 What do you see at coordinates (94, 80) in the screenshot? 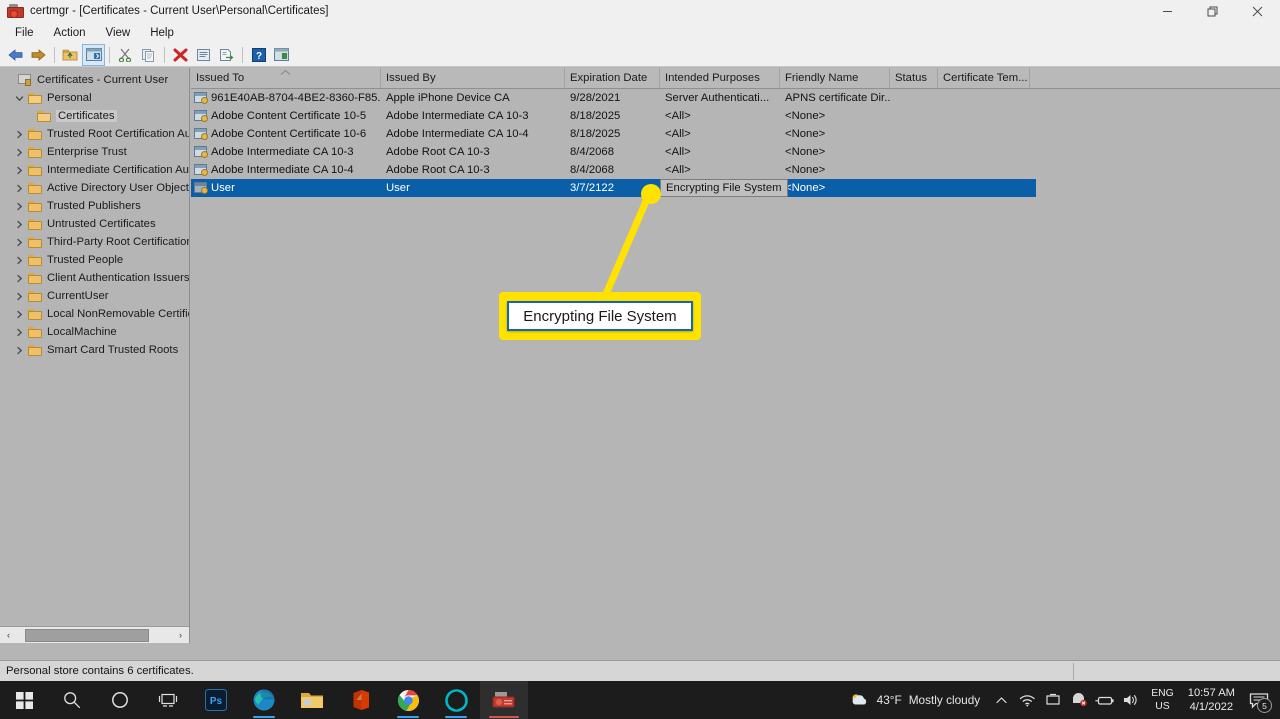
I see `tree-root-certificates-current-user: Certificates - Current User` at bounding box center [94, 80].